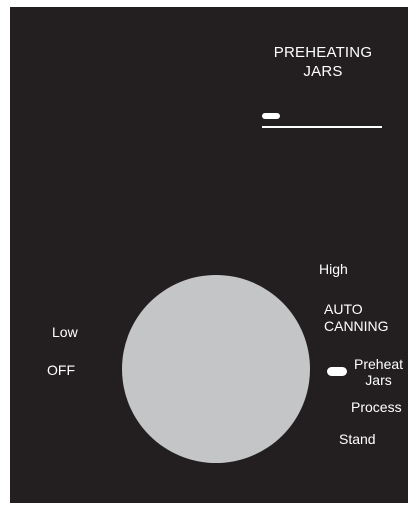  What do you see at coordinates (65, 332) in the screenshot?
I see `dial-label-low: Low` at bounding box center [65, 332].